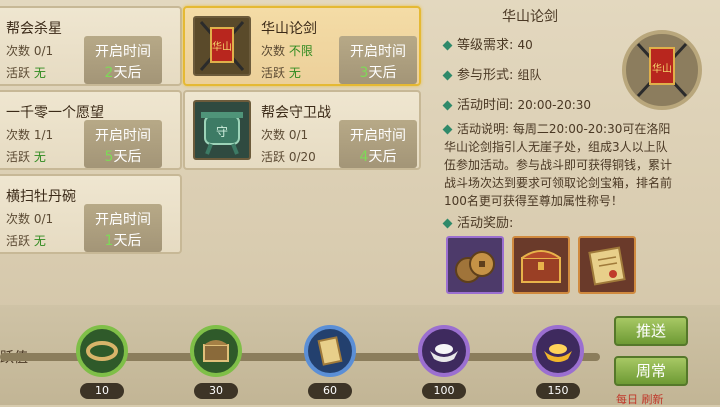 This screenshot has height=407, width=720. What do you see at coordinates (216, 391) in the screenshot?
I see `milestone-value: 30` at bounding box center [216, 391].